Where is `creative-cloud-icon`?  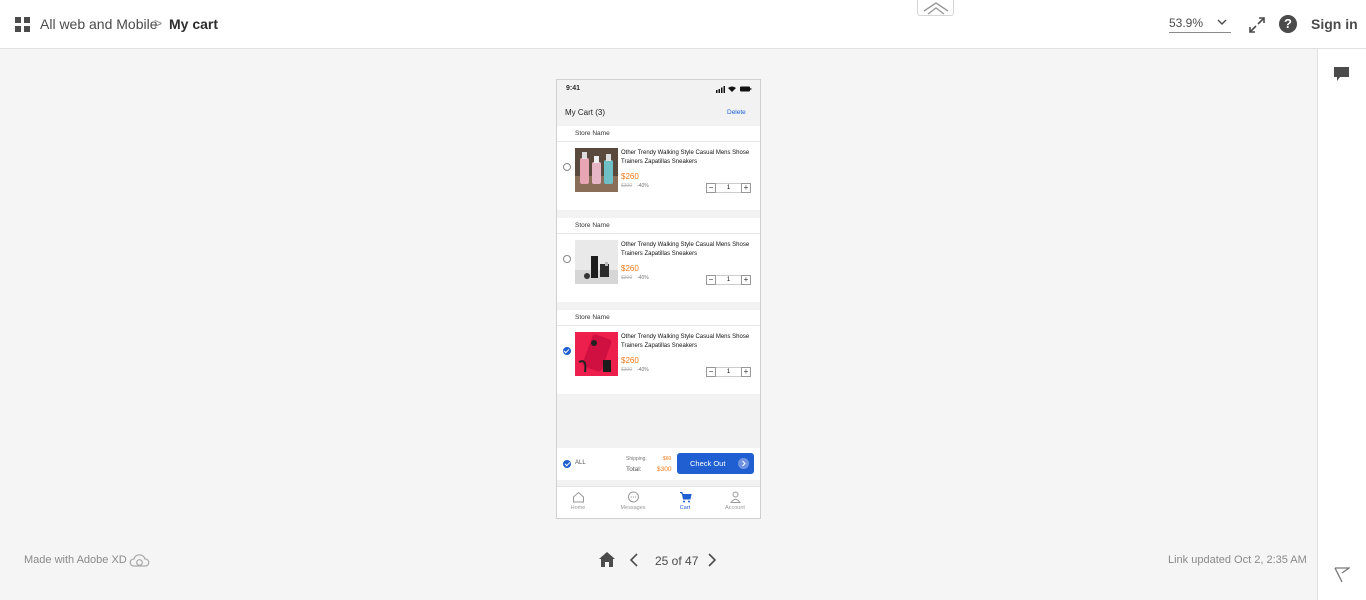 creative-cloud-icon is located at coordinates (139, 560).